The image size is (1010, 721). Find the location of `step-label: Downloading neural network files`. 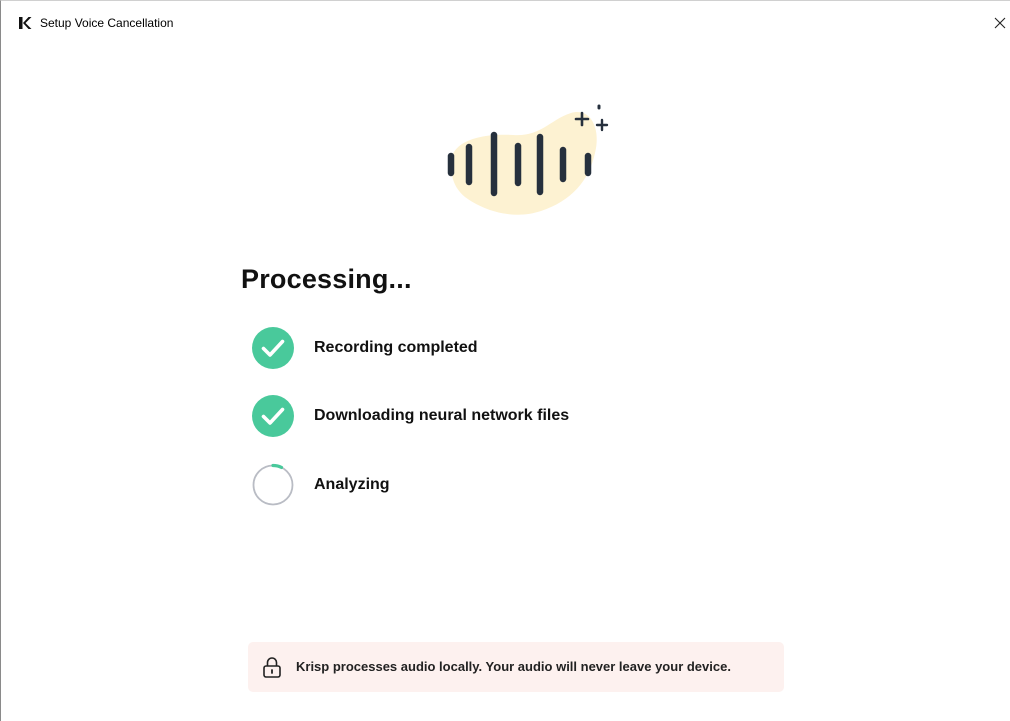

step-label: Downloading neural network files is located at coordinates (442, 415).